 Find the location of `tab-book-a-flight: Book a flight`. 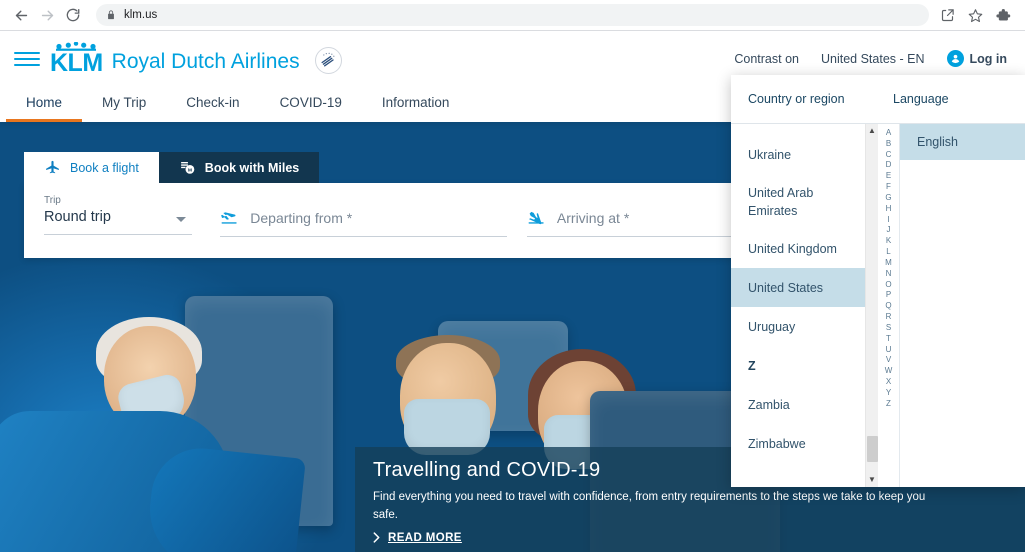

tab-book-a-flight: Book a flight is located at coordinates (91, 167).